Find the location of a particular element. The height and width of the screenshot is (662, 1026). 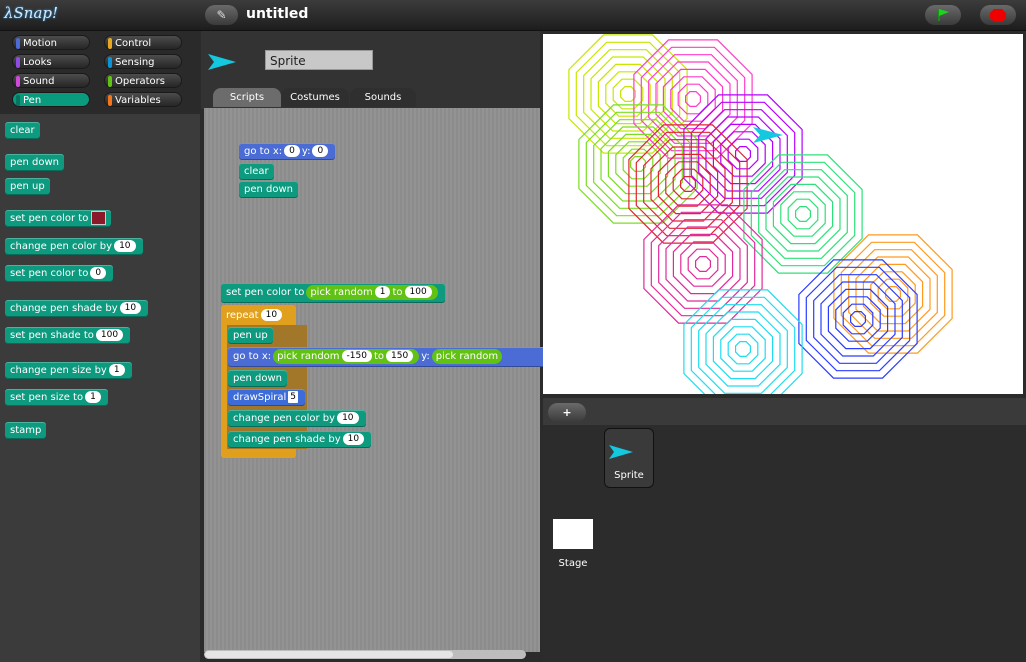

snap-logo: λSnap! is located at coordinates (31, 15).